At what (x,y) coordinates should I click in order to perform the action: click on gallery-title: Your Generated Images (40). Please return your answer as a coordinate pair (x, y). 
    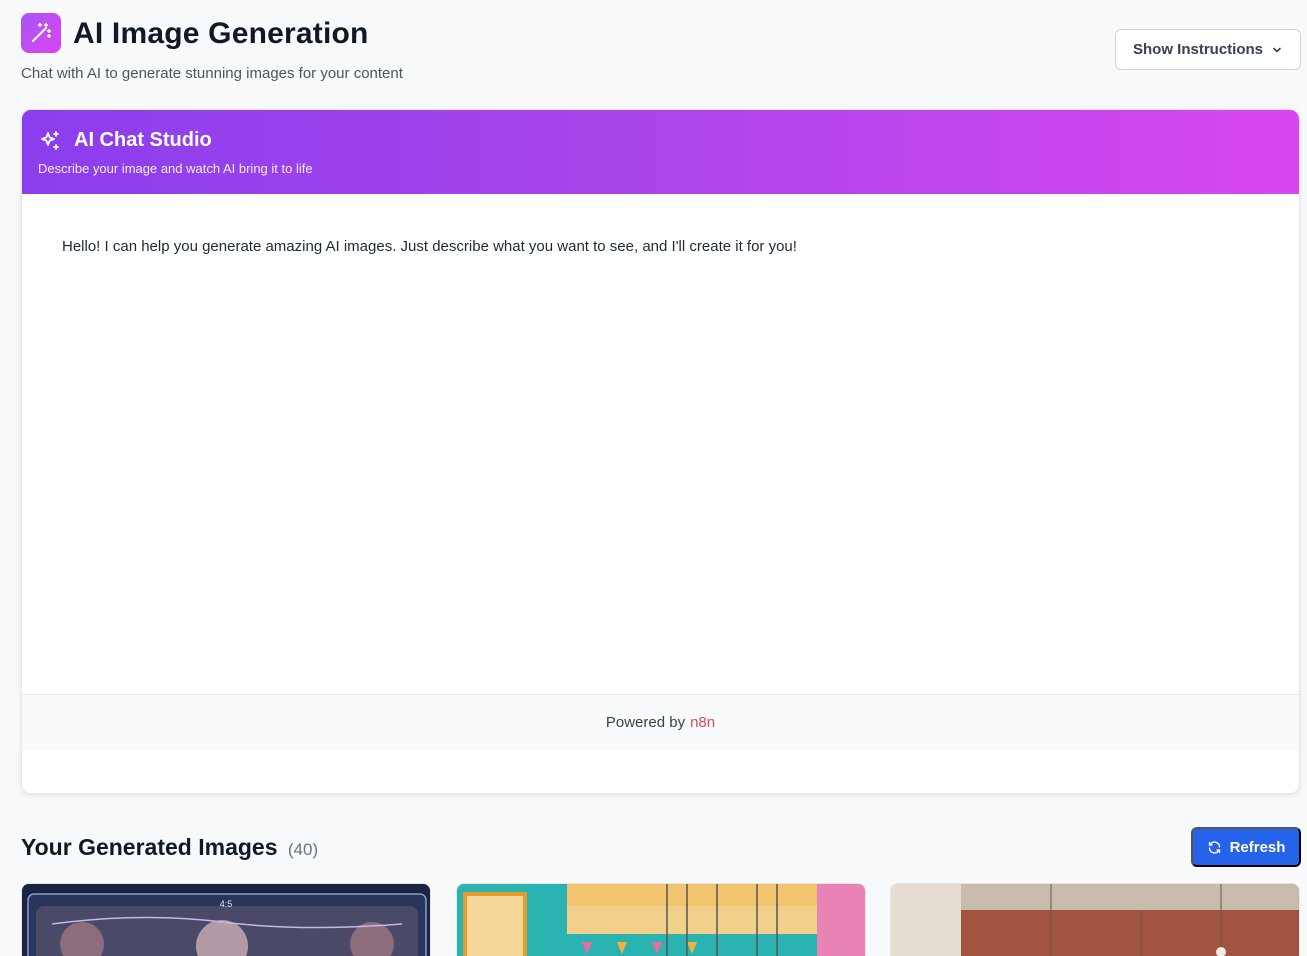
    Looking at the image, I should click on (169, 847).